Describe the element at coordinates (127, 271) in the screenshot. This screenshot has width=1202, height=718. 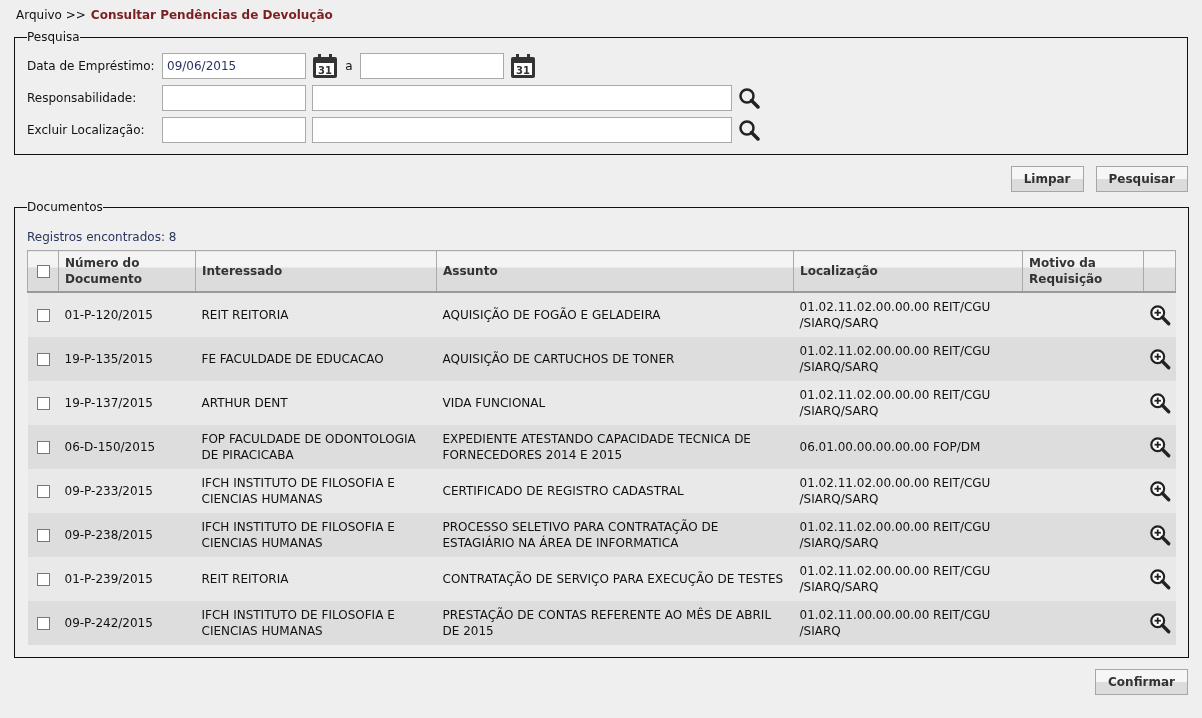
I see `column-header: Número do Documento` at that location.